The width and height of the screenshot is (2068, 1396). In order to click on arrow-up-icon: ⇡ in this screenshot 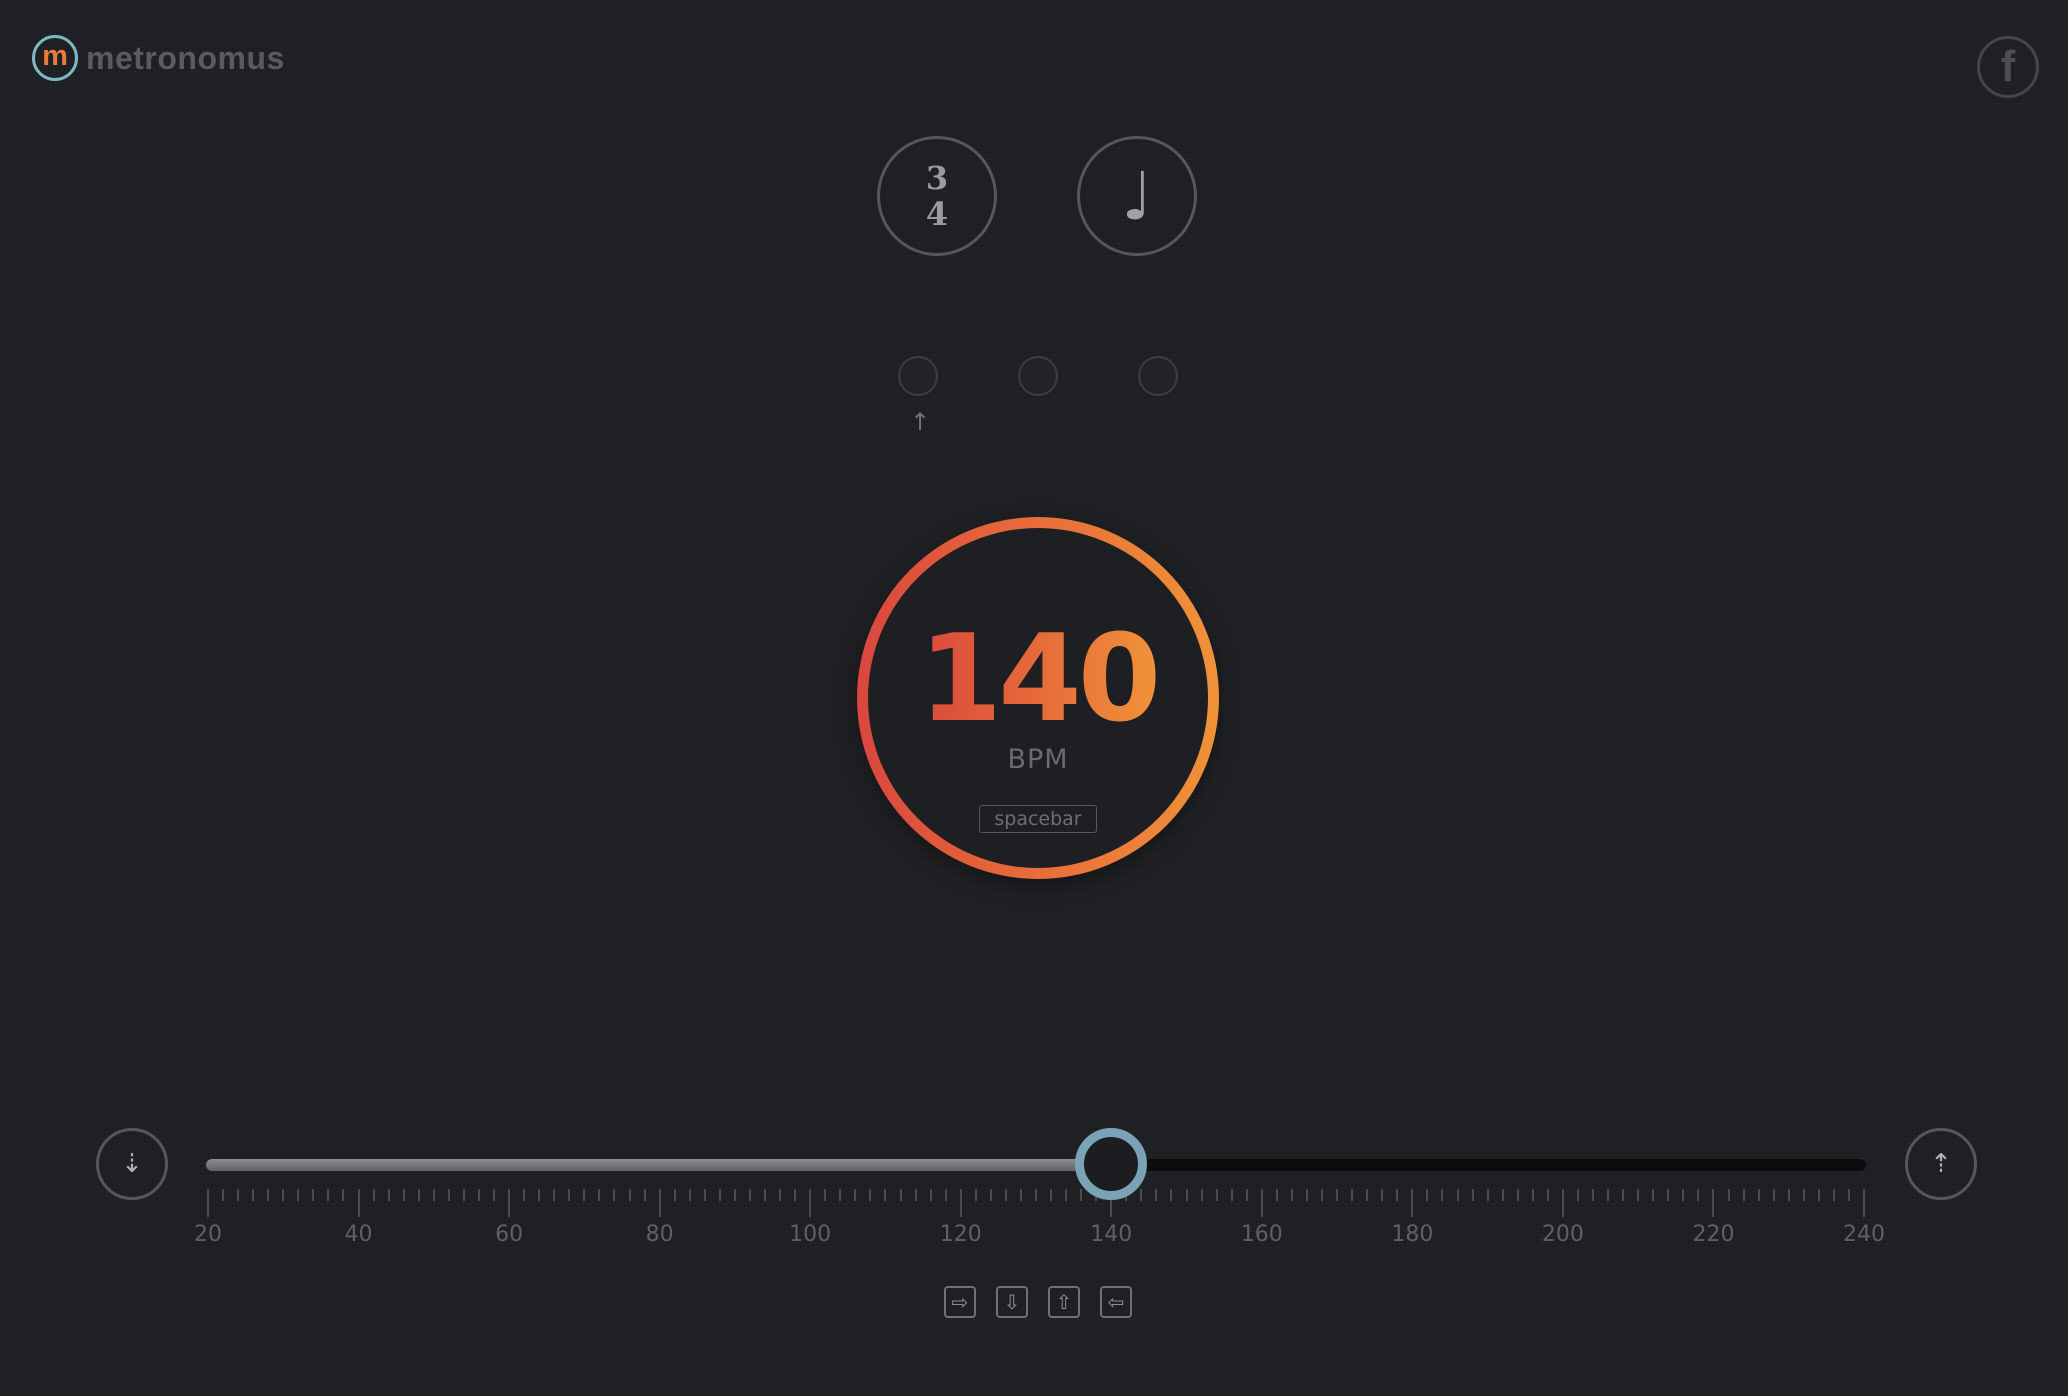, I will do `click(1941, 1164)`.